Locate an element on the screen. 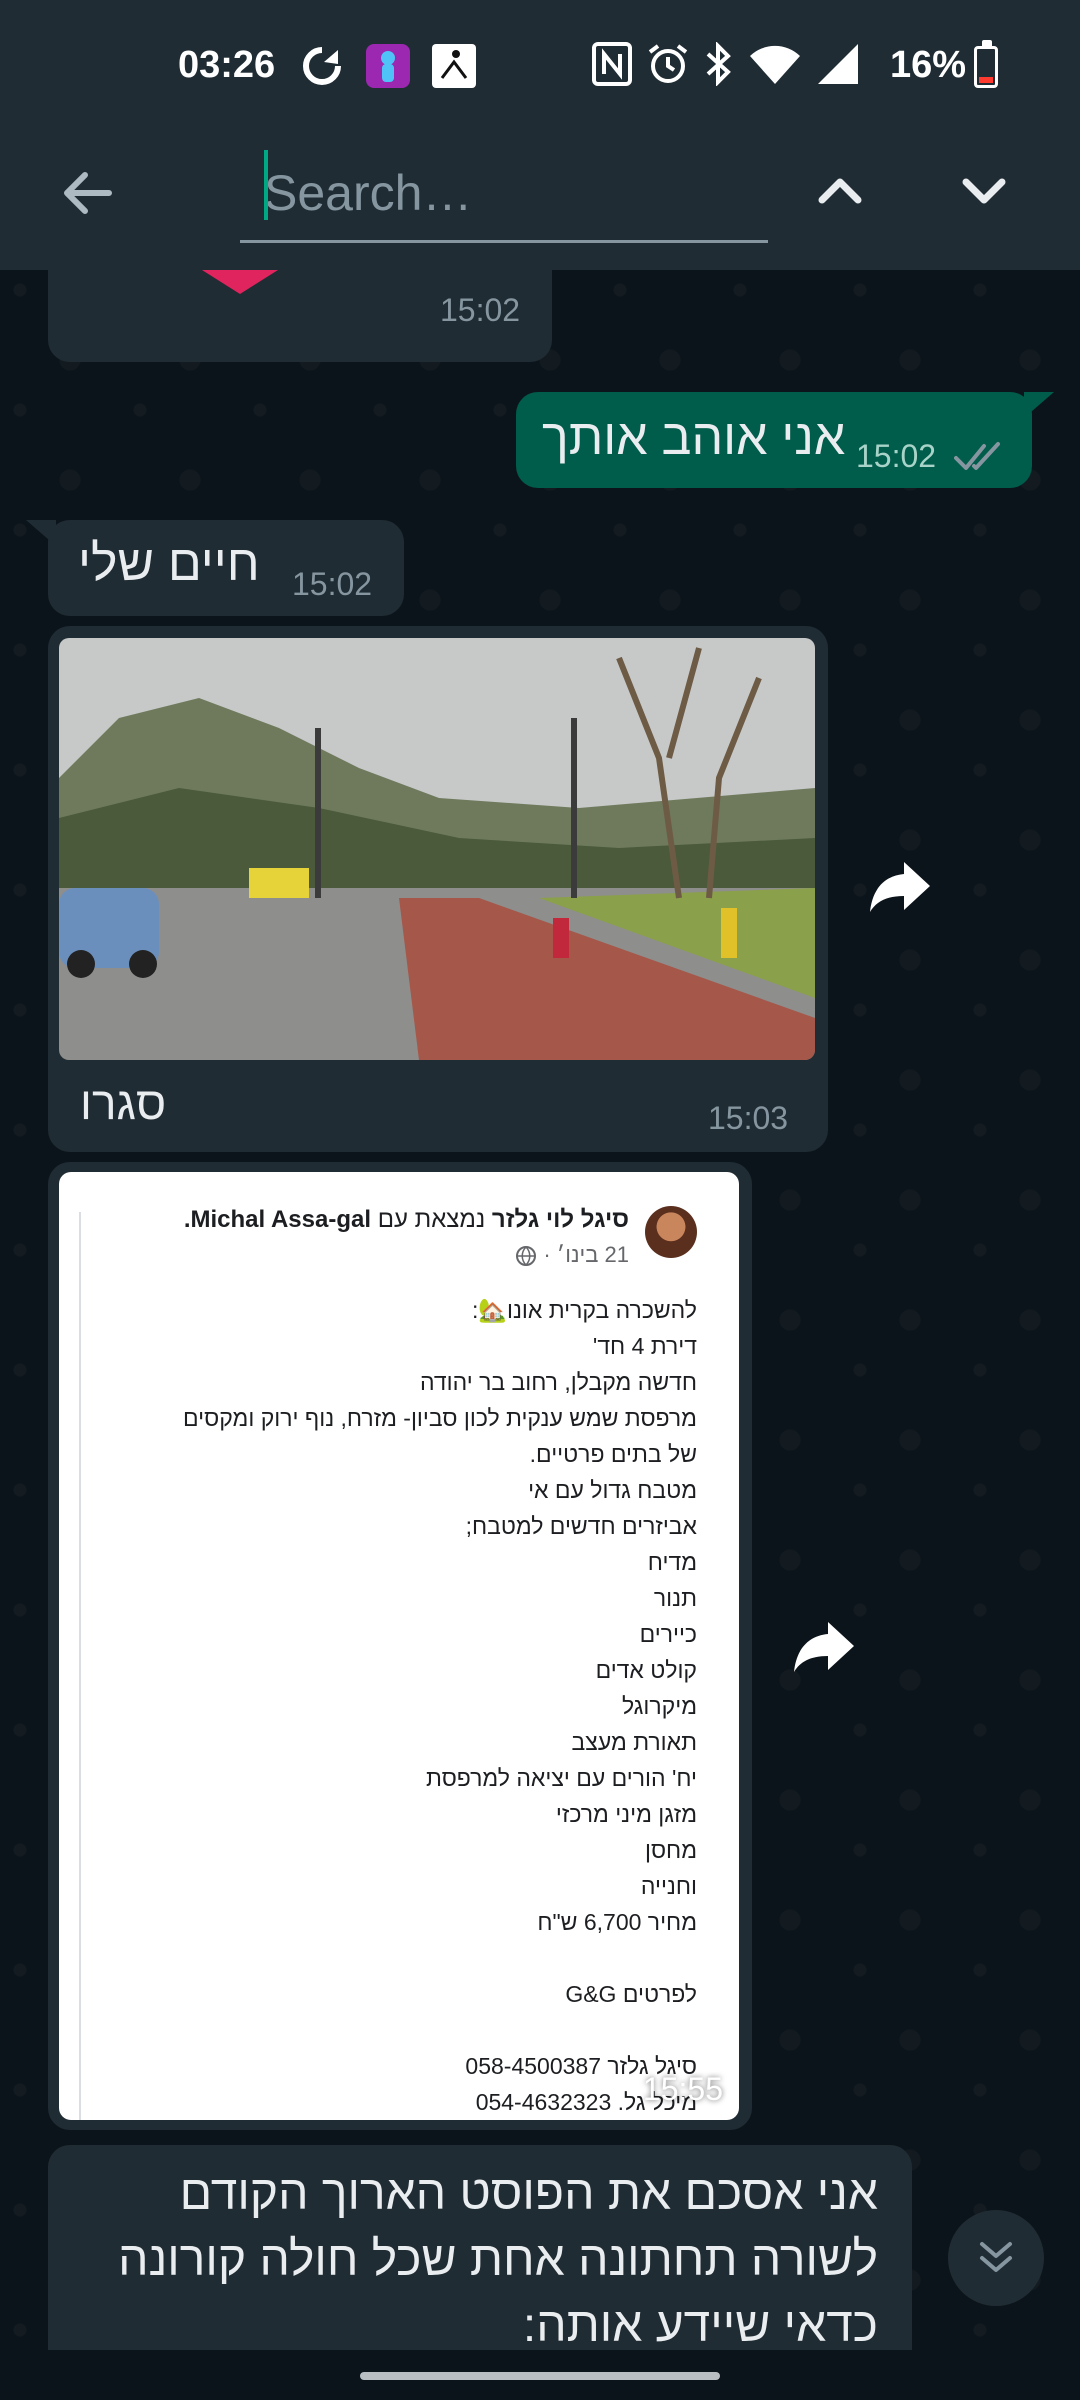 The width and height of the screenshot is (1080, 2400). globe-icon is located at coordinates (526, 1256).